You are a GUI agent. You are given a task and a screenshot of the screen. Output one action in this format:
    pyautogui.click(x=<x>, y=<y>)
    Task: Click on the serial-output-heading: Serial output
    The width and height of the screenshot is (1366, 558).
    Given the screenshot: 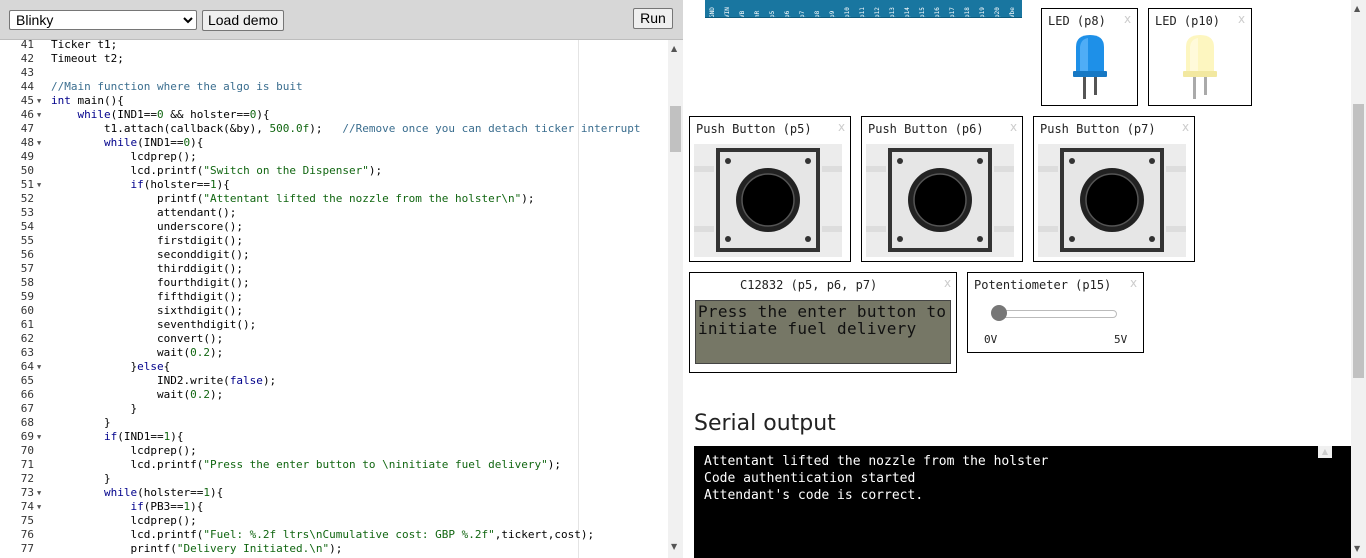 What is the action you would take?
    pyautogui.click(x=765, y=423)
    